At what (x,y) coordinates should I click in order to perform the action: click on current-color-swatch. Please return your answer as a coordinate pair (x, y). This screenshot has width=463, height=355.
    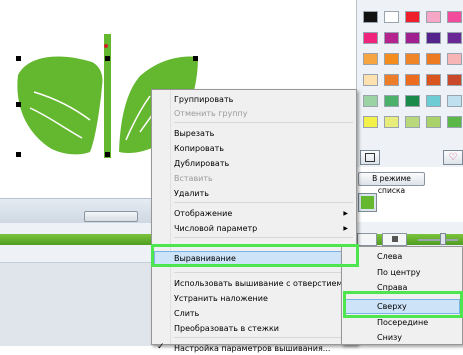
    Looking at the image, I should click on (367, 202).